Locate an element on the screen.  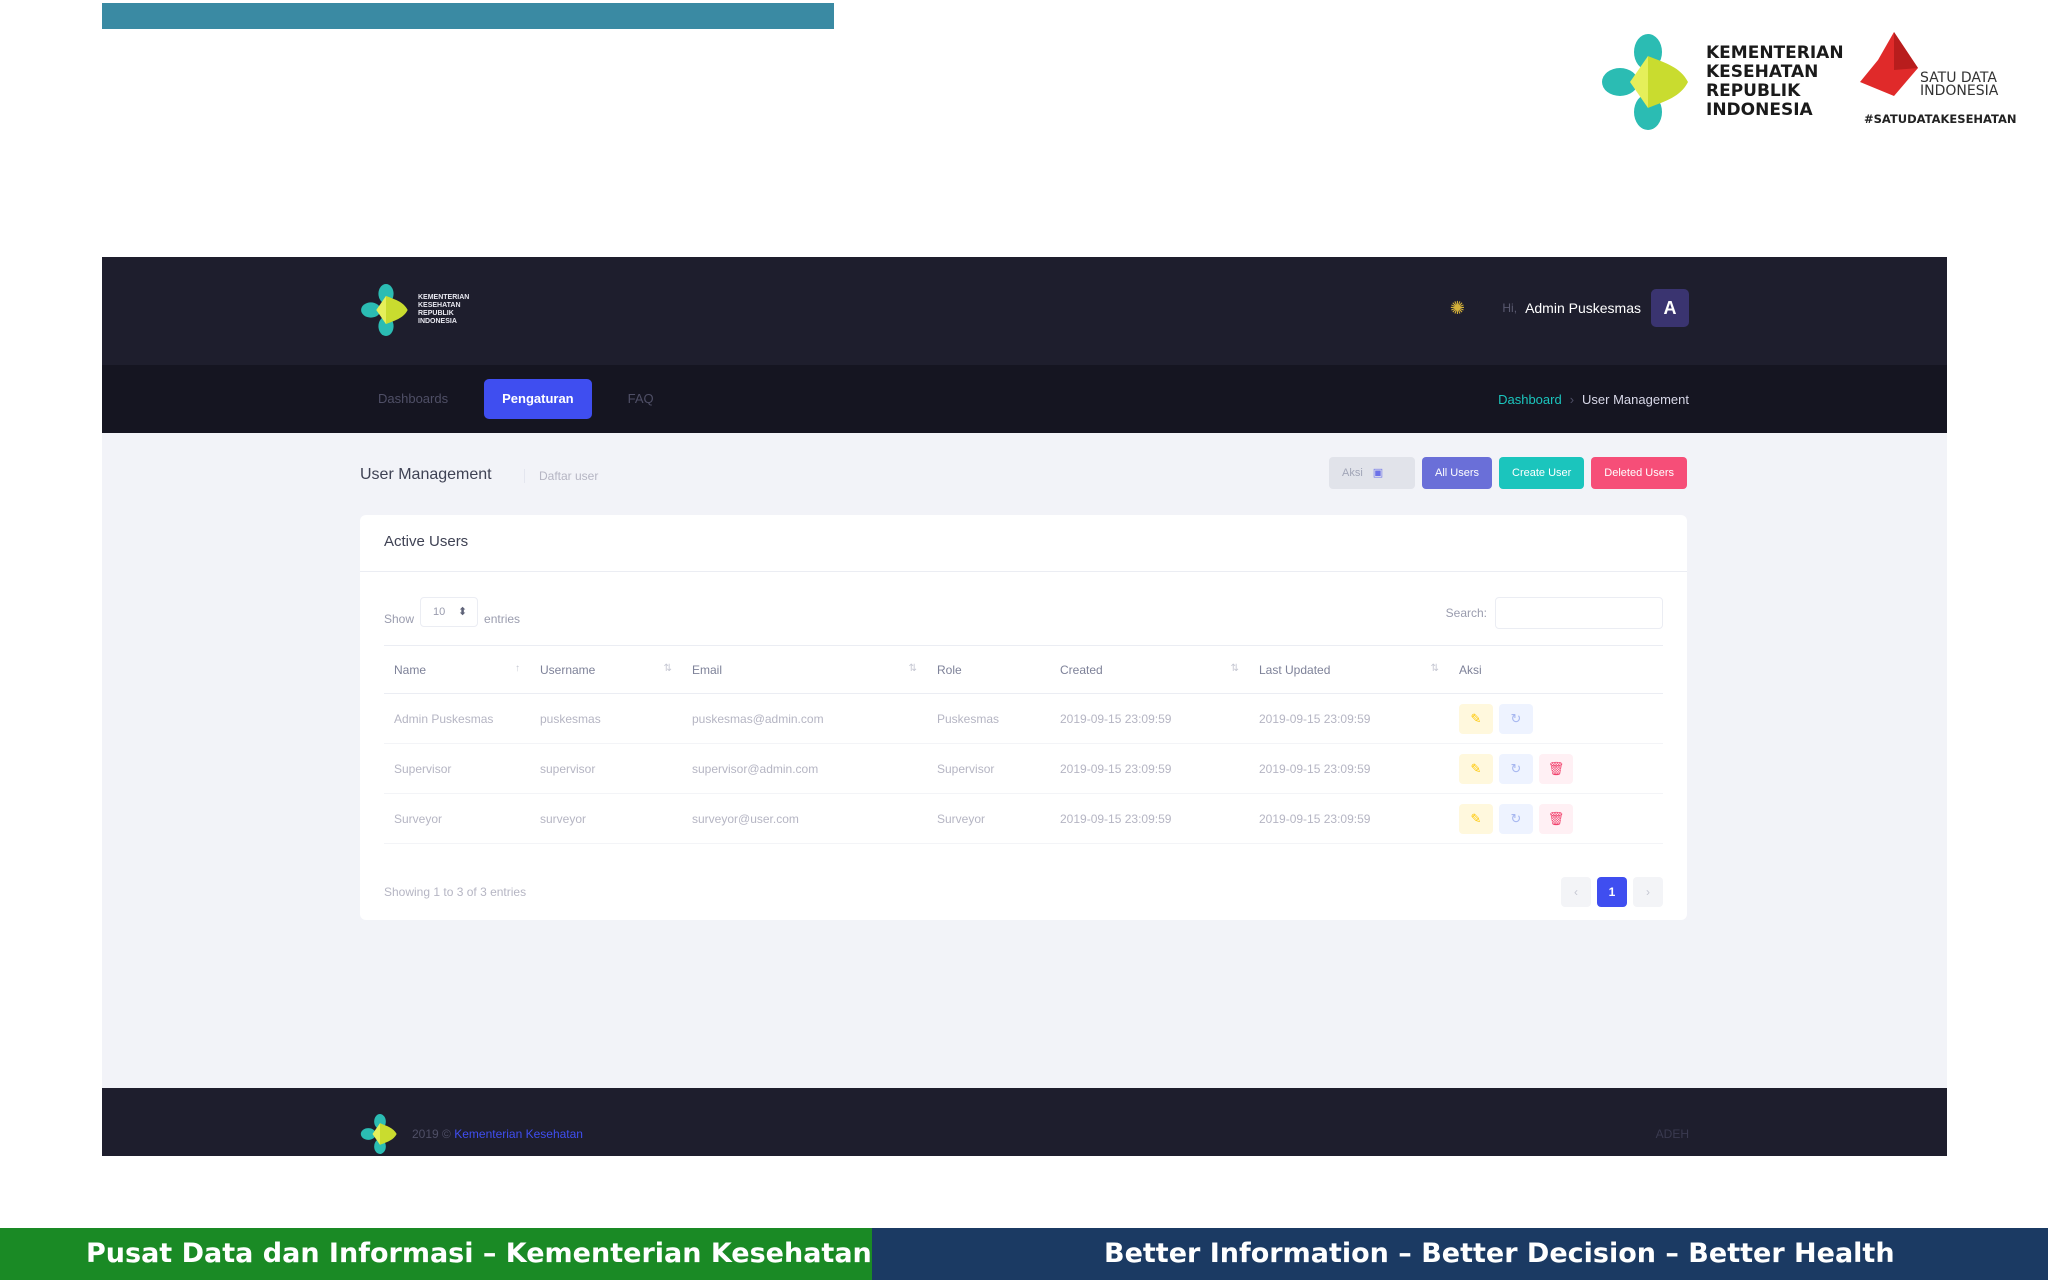
cell-username: puskesmas is located at coordinates (606, 718).